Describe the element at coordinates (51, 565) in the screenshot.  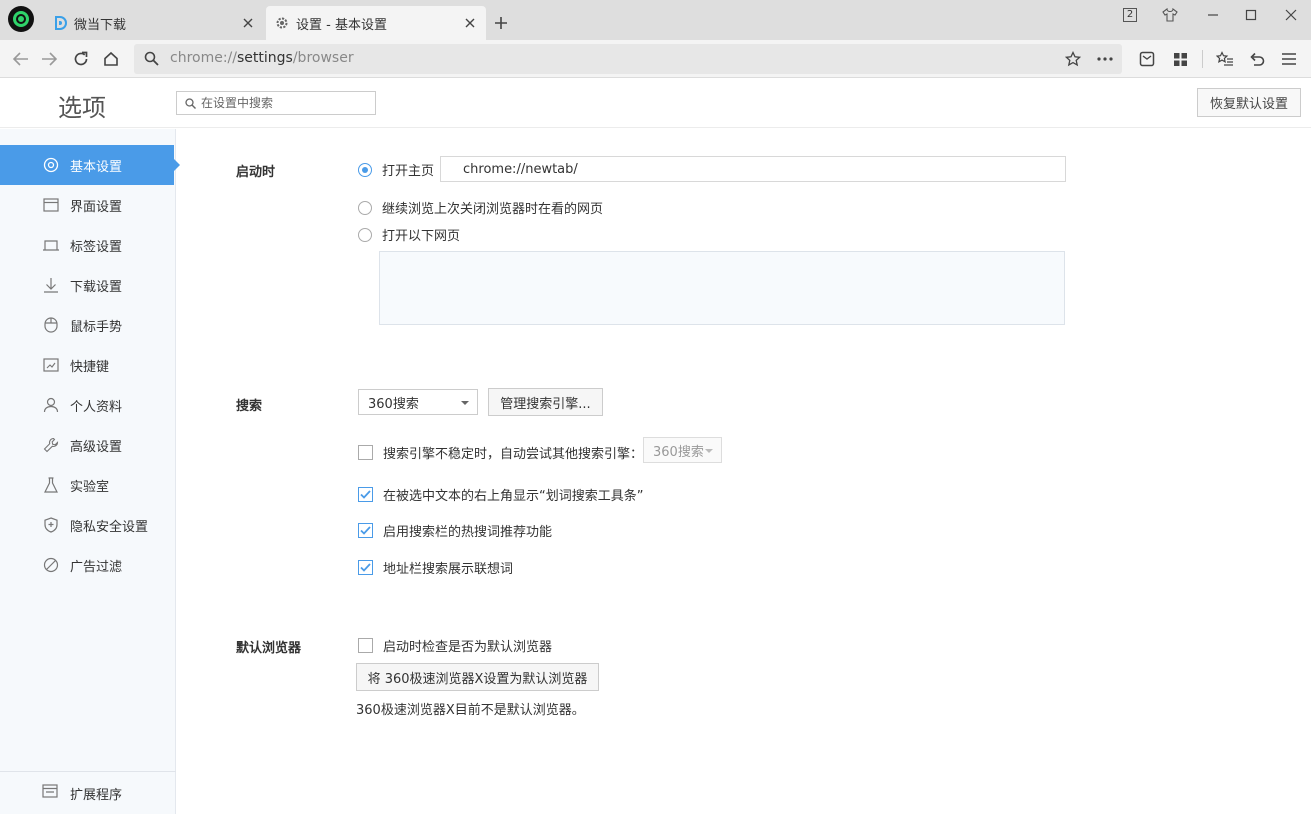
I see `block-icon` at that location.